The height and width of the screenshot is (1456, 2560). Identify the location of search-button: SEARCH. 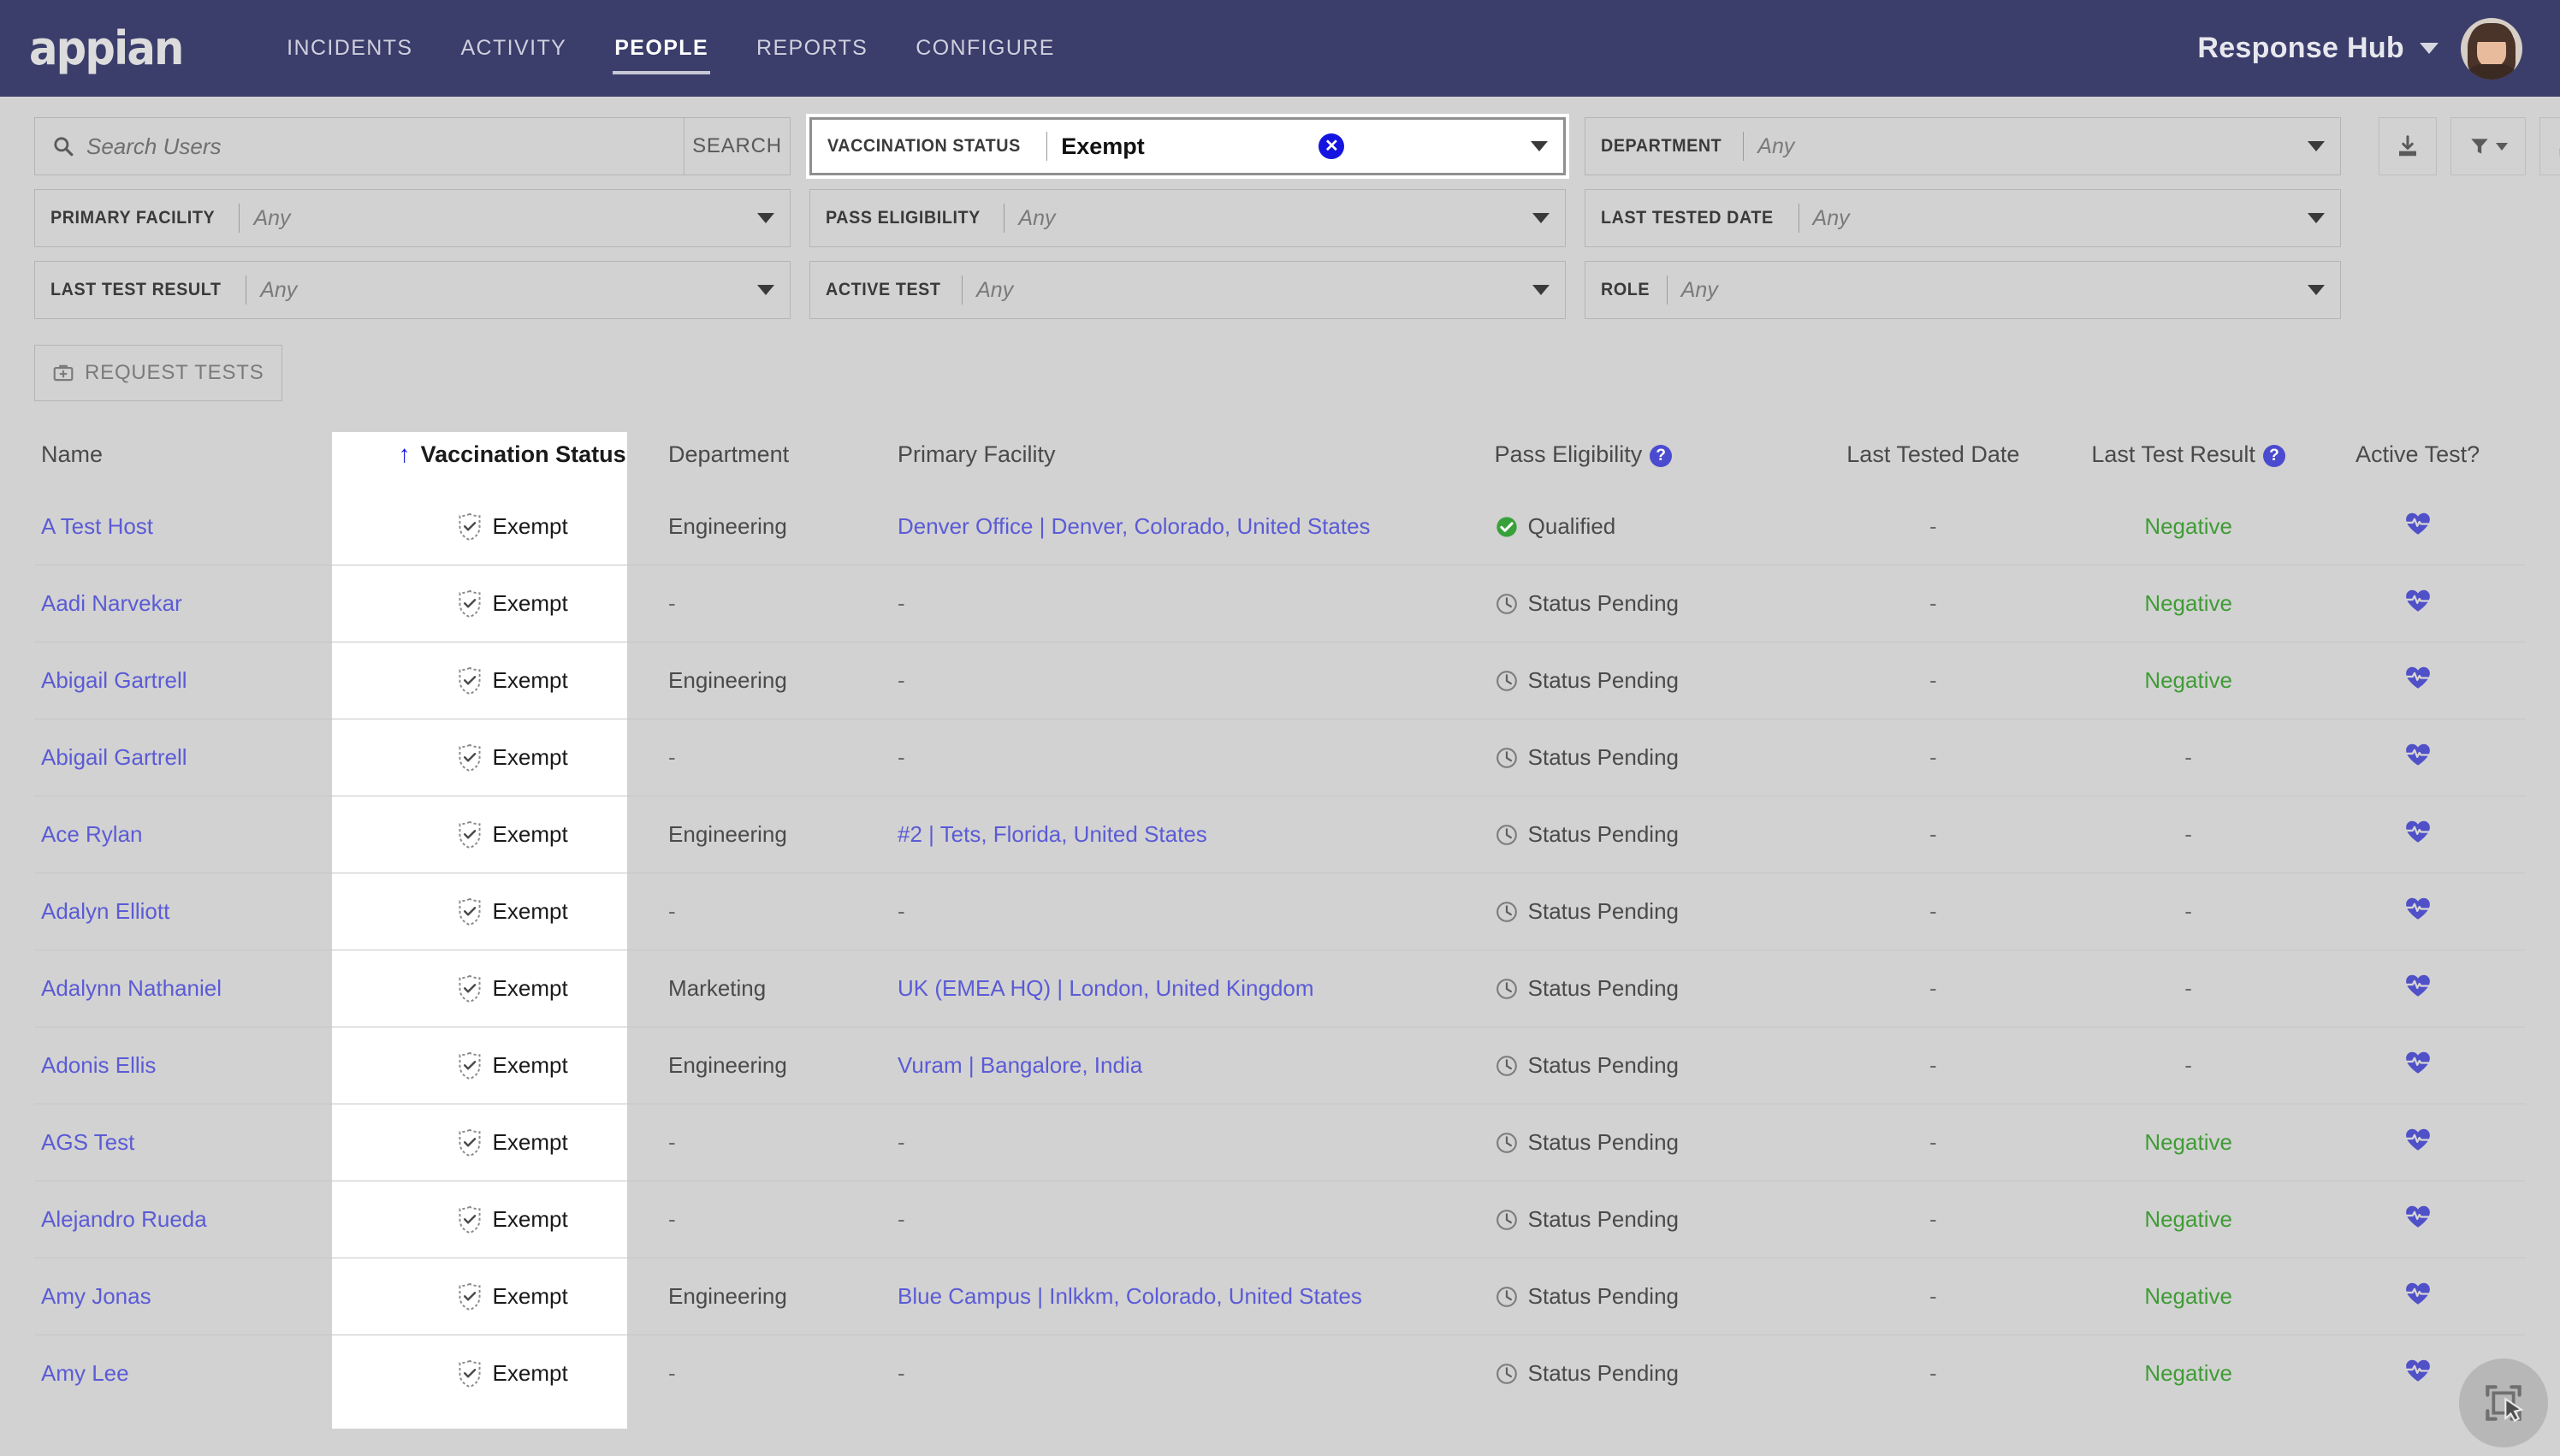
(737, 146).